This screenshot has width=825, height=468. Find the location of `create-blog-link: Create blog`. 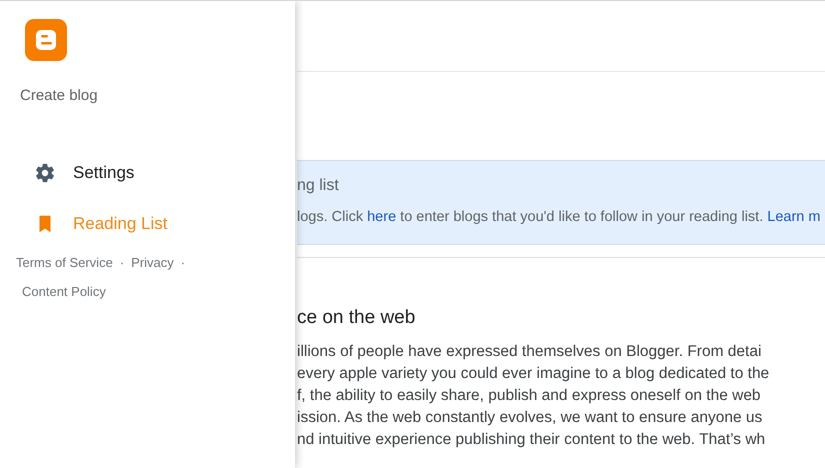

create-blog-link: Create blog is located at coordinates (59, 95).